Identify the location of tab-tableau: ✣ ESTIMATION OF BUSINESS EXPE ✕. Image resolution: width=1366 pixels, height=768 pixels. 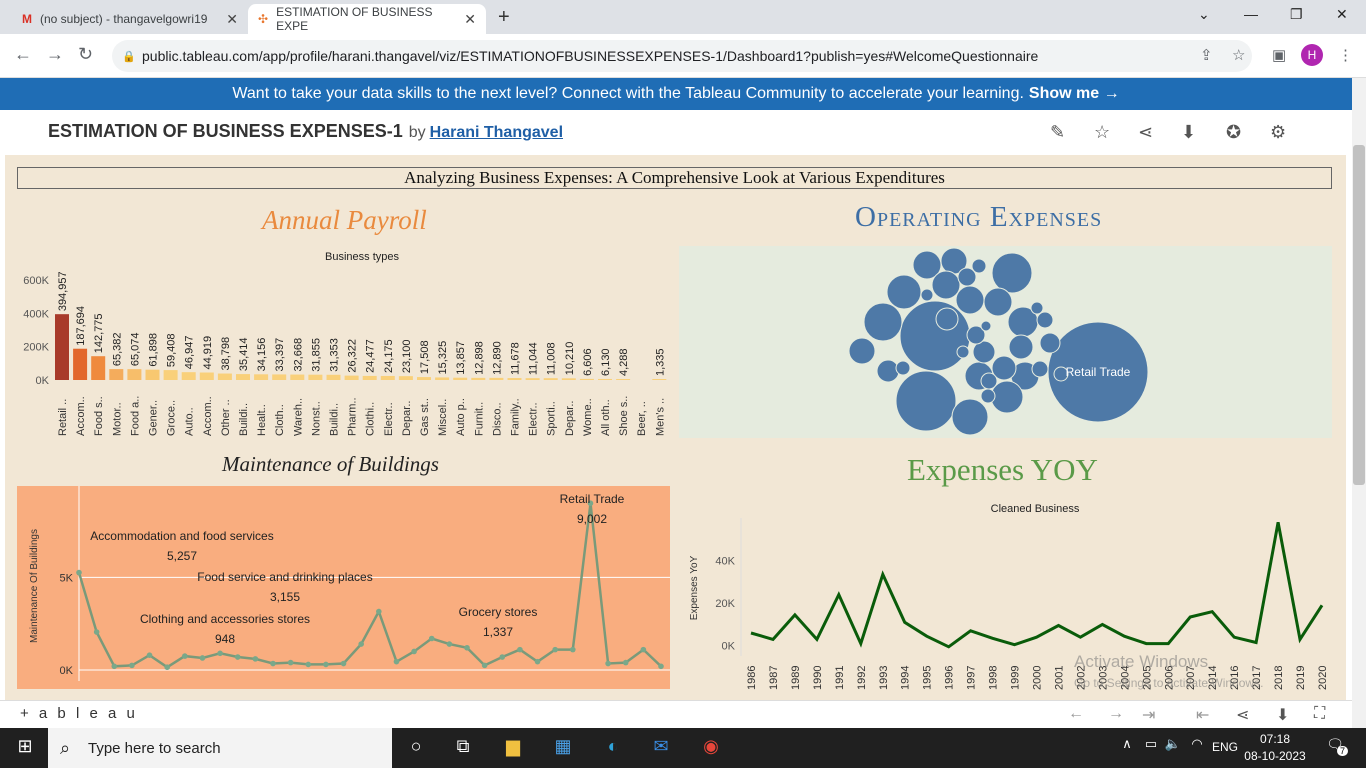
(367, 19).